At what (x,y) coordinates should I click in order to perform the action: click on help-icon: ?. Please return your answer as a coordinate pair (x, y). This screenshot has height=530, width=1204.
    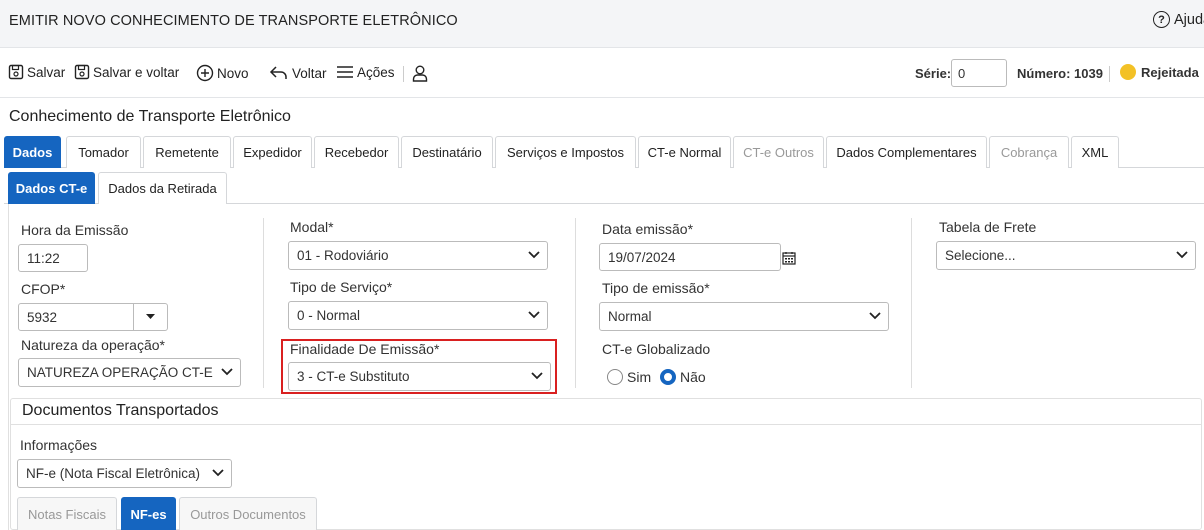
    Looking at the image, I should click on (1161, 19).